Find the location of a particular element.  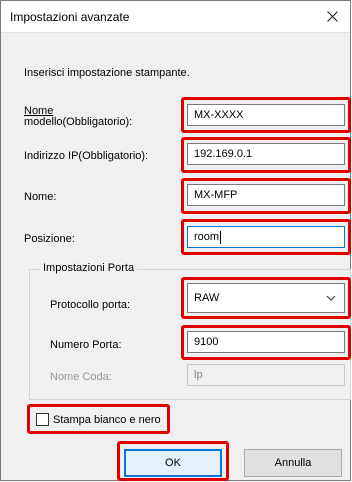

position-label: Posizione: is located at coordinates (49, 239).